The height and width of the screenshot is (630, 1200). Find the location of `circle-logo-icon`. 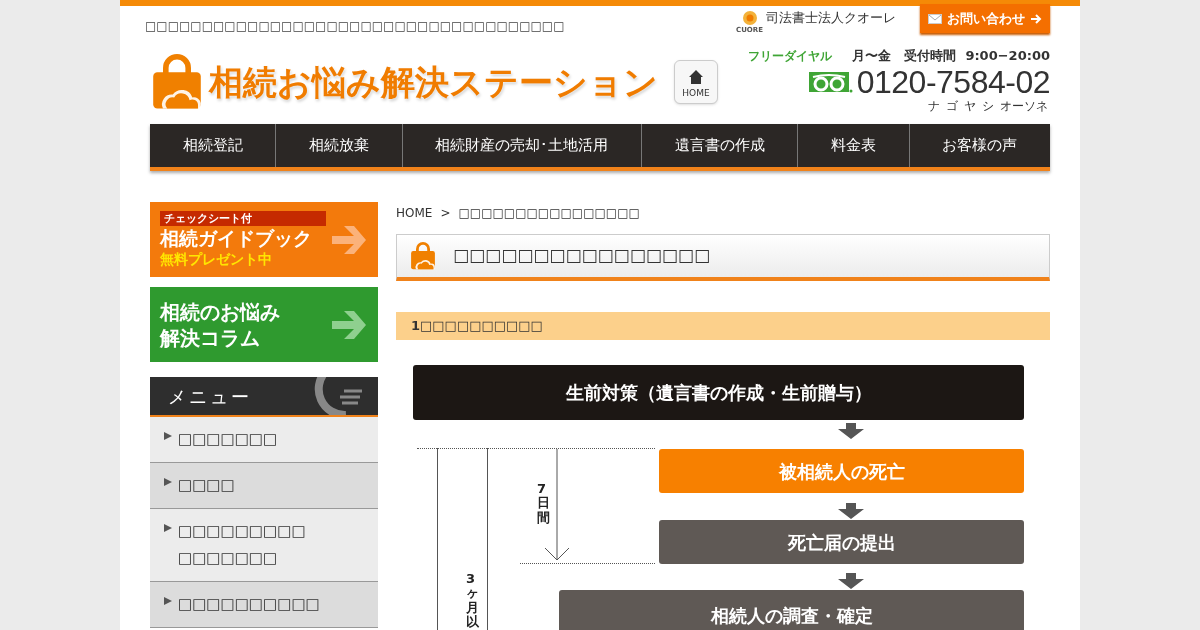

circle-logo-icon is located at coordinates (749, 17).